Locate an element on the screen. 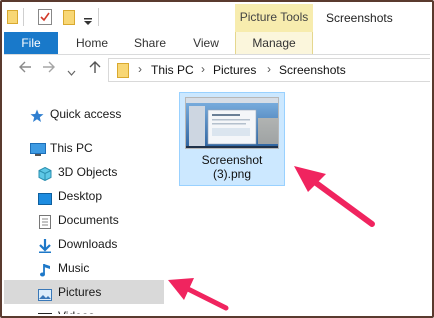 The height and width of the screenshot is (318, 434). properties-icon is located at coordinates (45, 19).